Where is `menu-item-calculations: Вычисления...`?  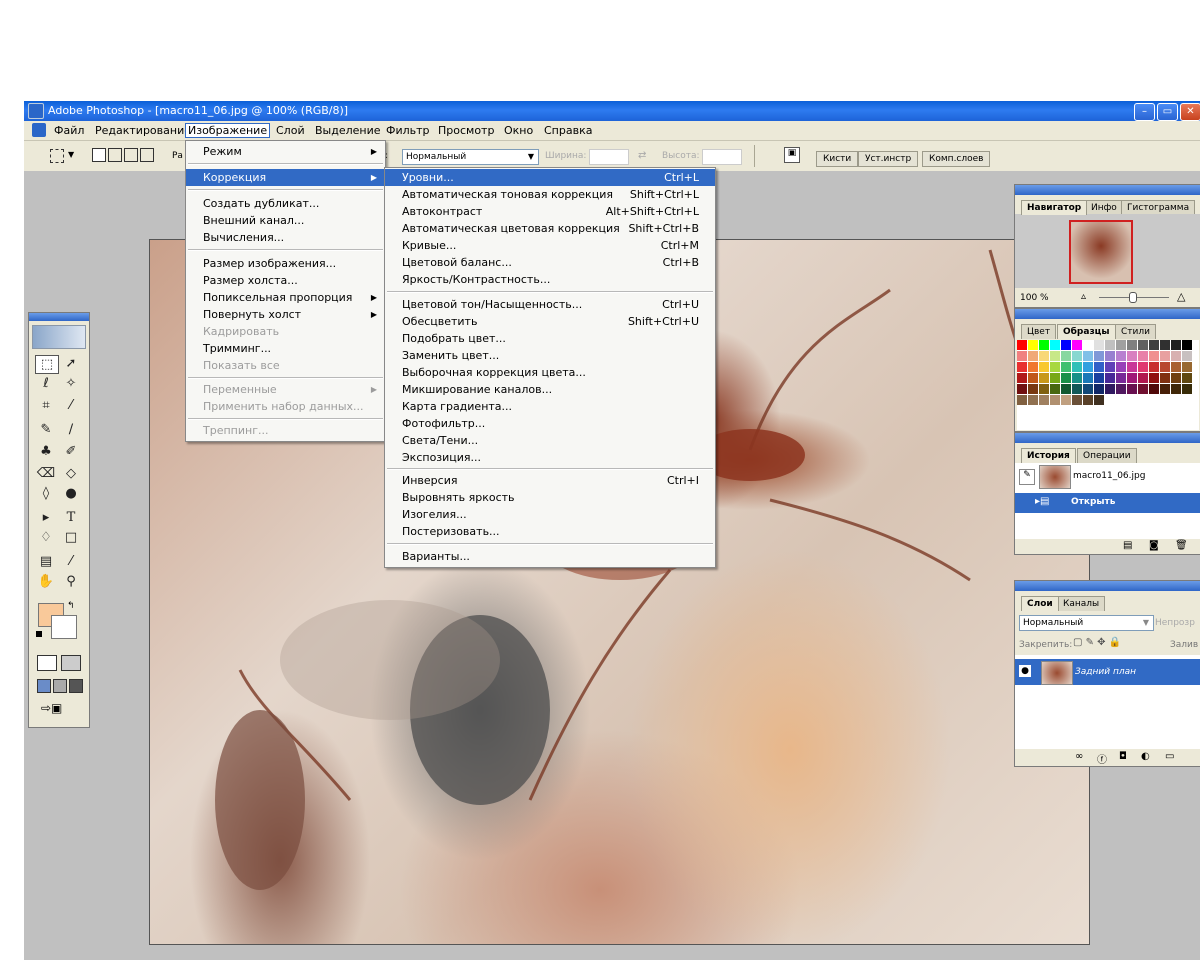 menu-item-calculations: Вычисления... is located at coordinates (285, 237).